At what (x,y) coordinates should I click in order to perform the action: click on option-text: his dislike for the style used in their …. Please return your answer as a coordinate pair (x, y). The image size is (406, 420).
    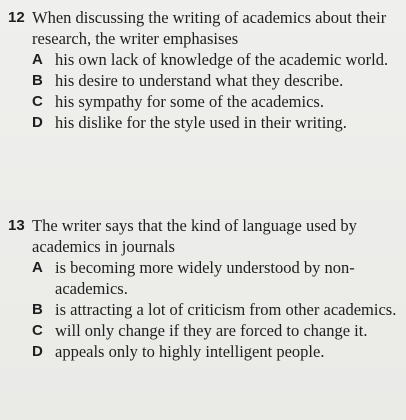
    Looking at the image, I should click on (201, 122).